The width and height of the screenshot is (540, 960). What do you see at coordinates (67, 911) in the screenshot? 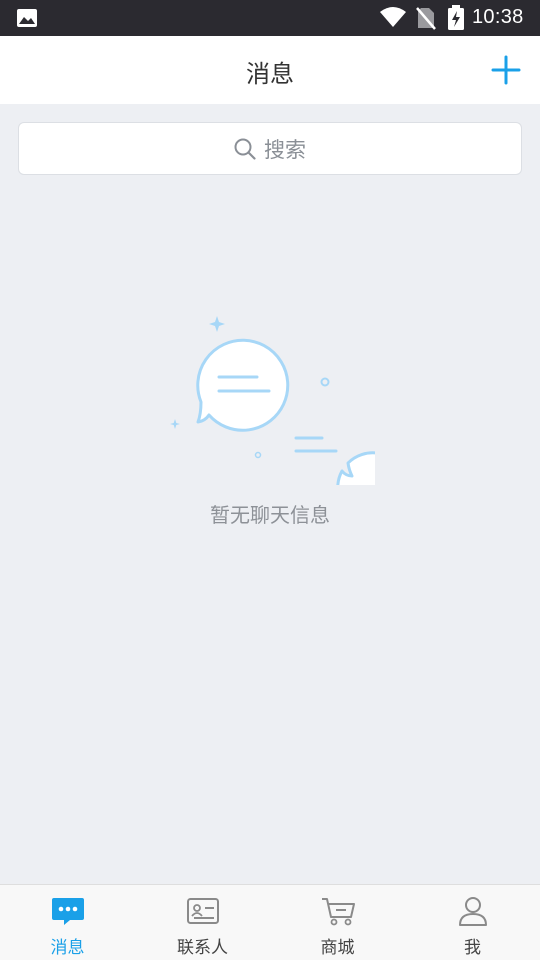
I see `chat-bubble-icon` at bounding box center [67, 911].